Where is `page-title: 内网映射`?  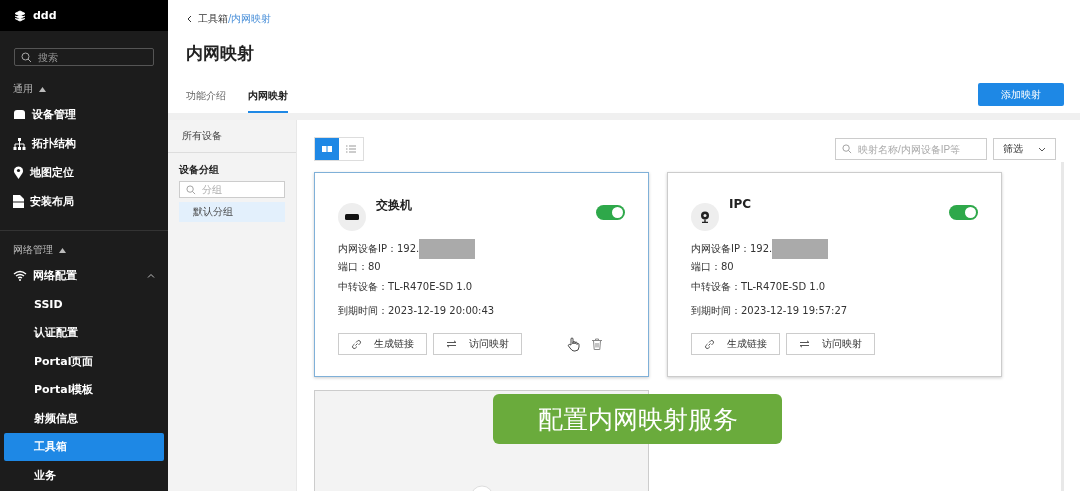 page-title: 内网映射 is located at coordinates (220, 53).